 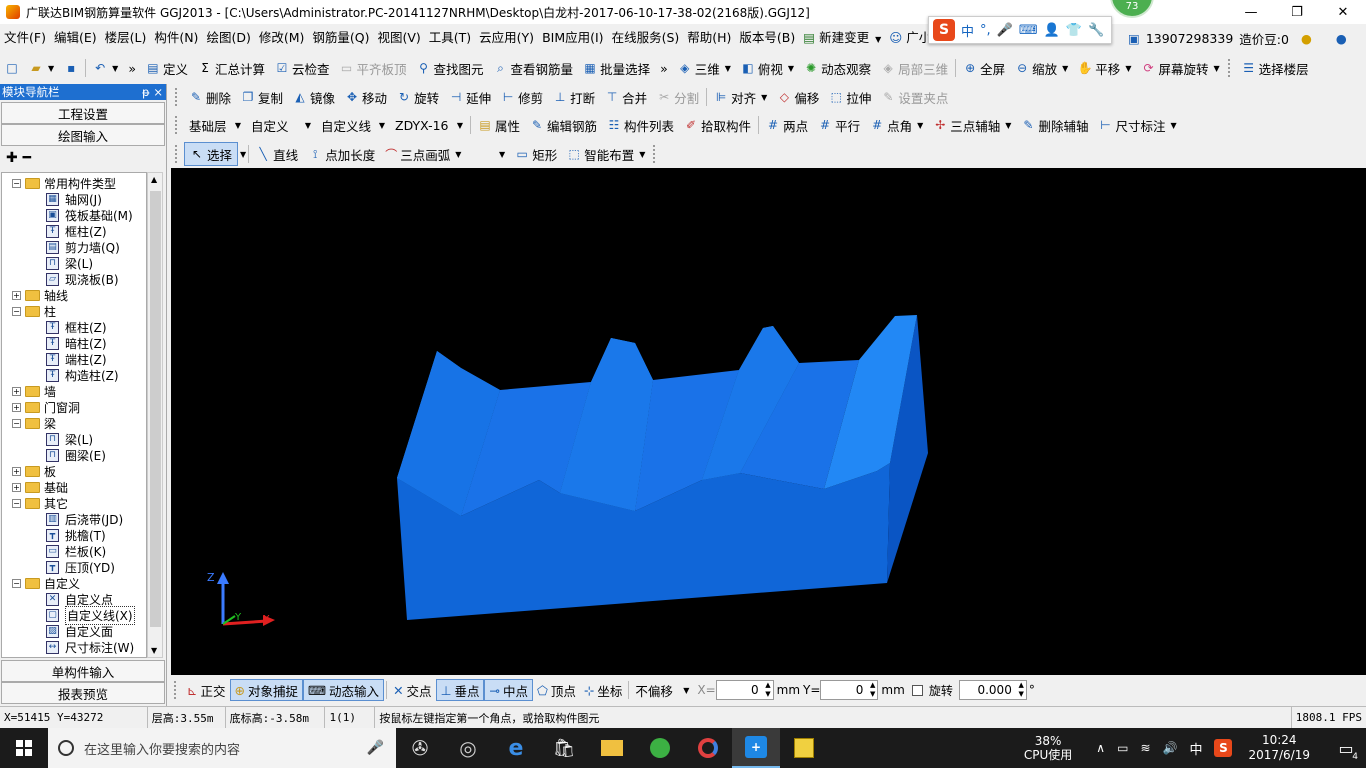 I want to click on menu-version: 版本号(B), so click(x=767, y=38).